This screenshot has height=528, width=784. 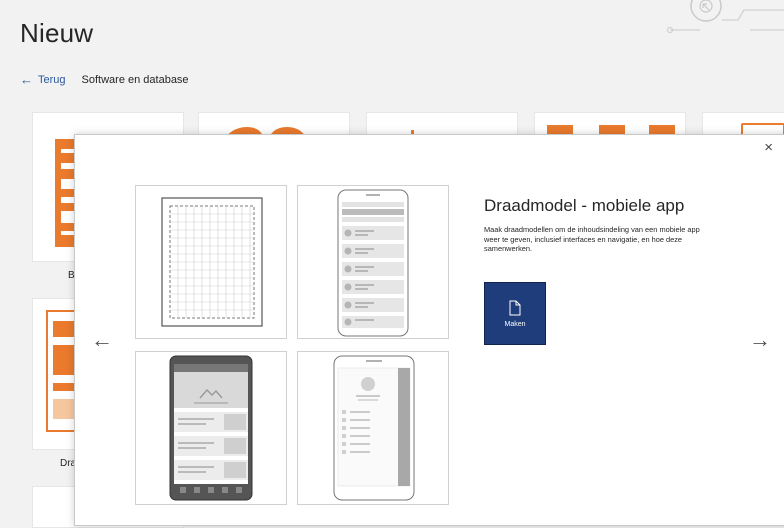 I want to click on wireframe-grid-thumbnail, so click(x=212, y=262).